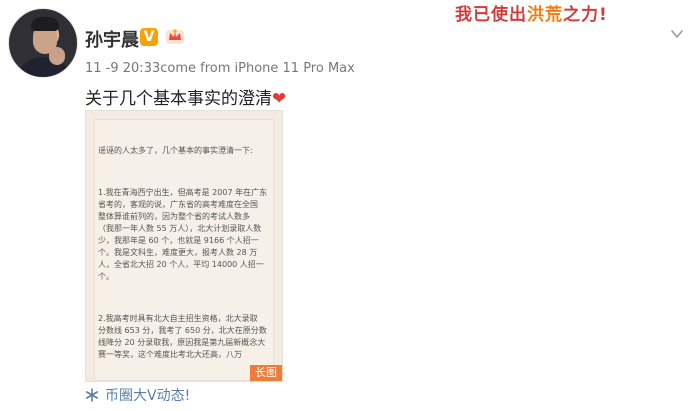 The width and height of the screenshot is (700, 411). I want to click on top-banner: 我已使出洪荒之力!, so click(562, 12).